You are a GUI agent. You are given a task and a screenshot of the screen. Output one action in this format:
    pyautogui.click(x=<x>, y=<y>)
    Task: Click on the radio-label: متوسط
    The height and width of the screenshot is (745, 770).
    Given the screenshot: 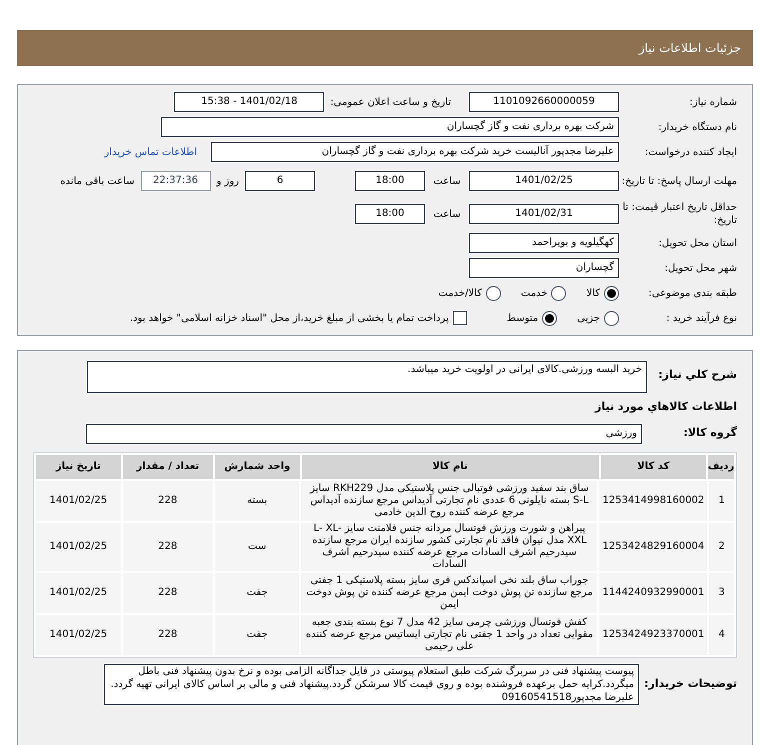 What is the action you would take?
    pyautogui.click(x=522, y=319)
    